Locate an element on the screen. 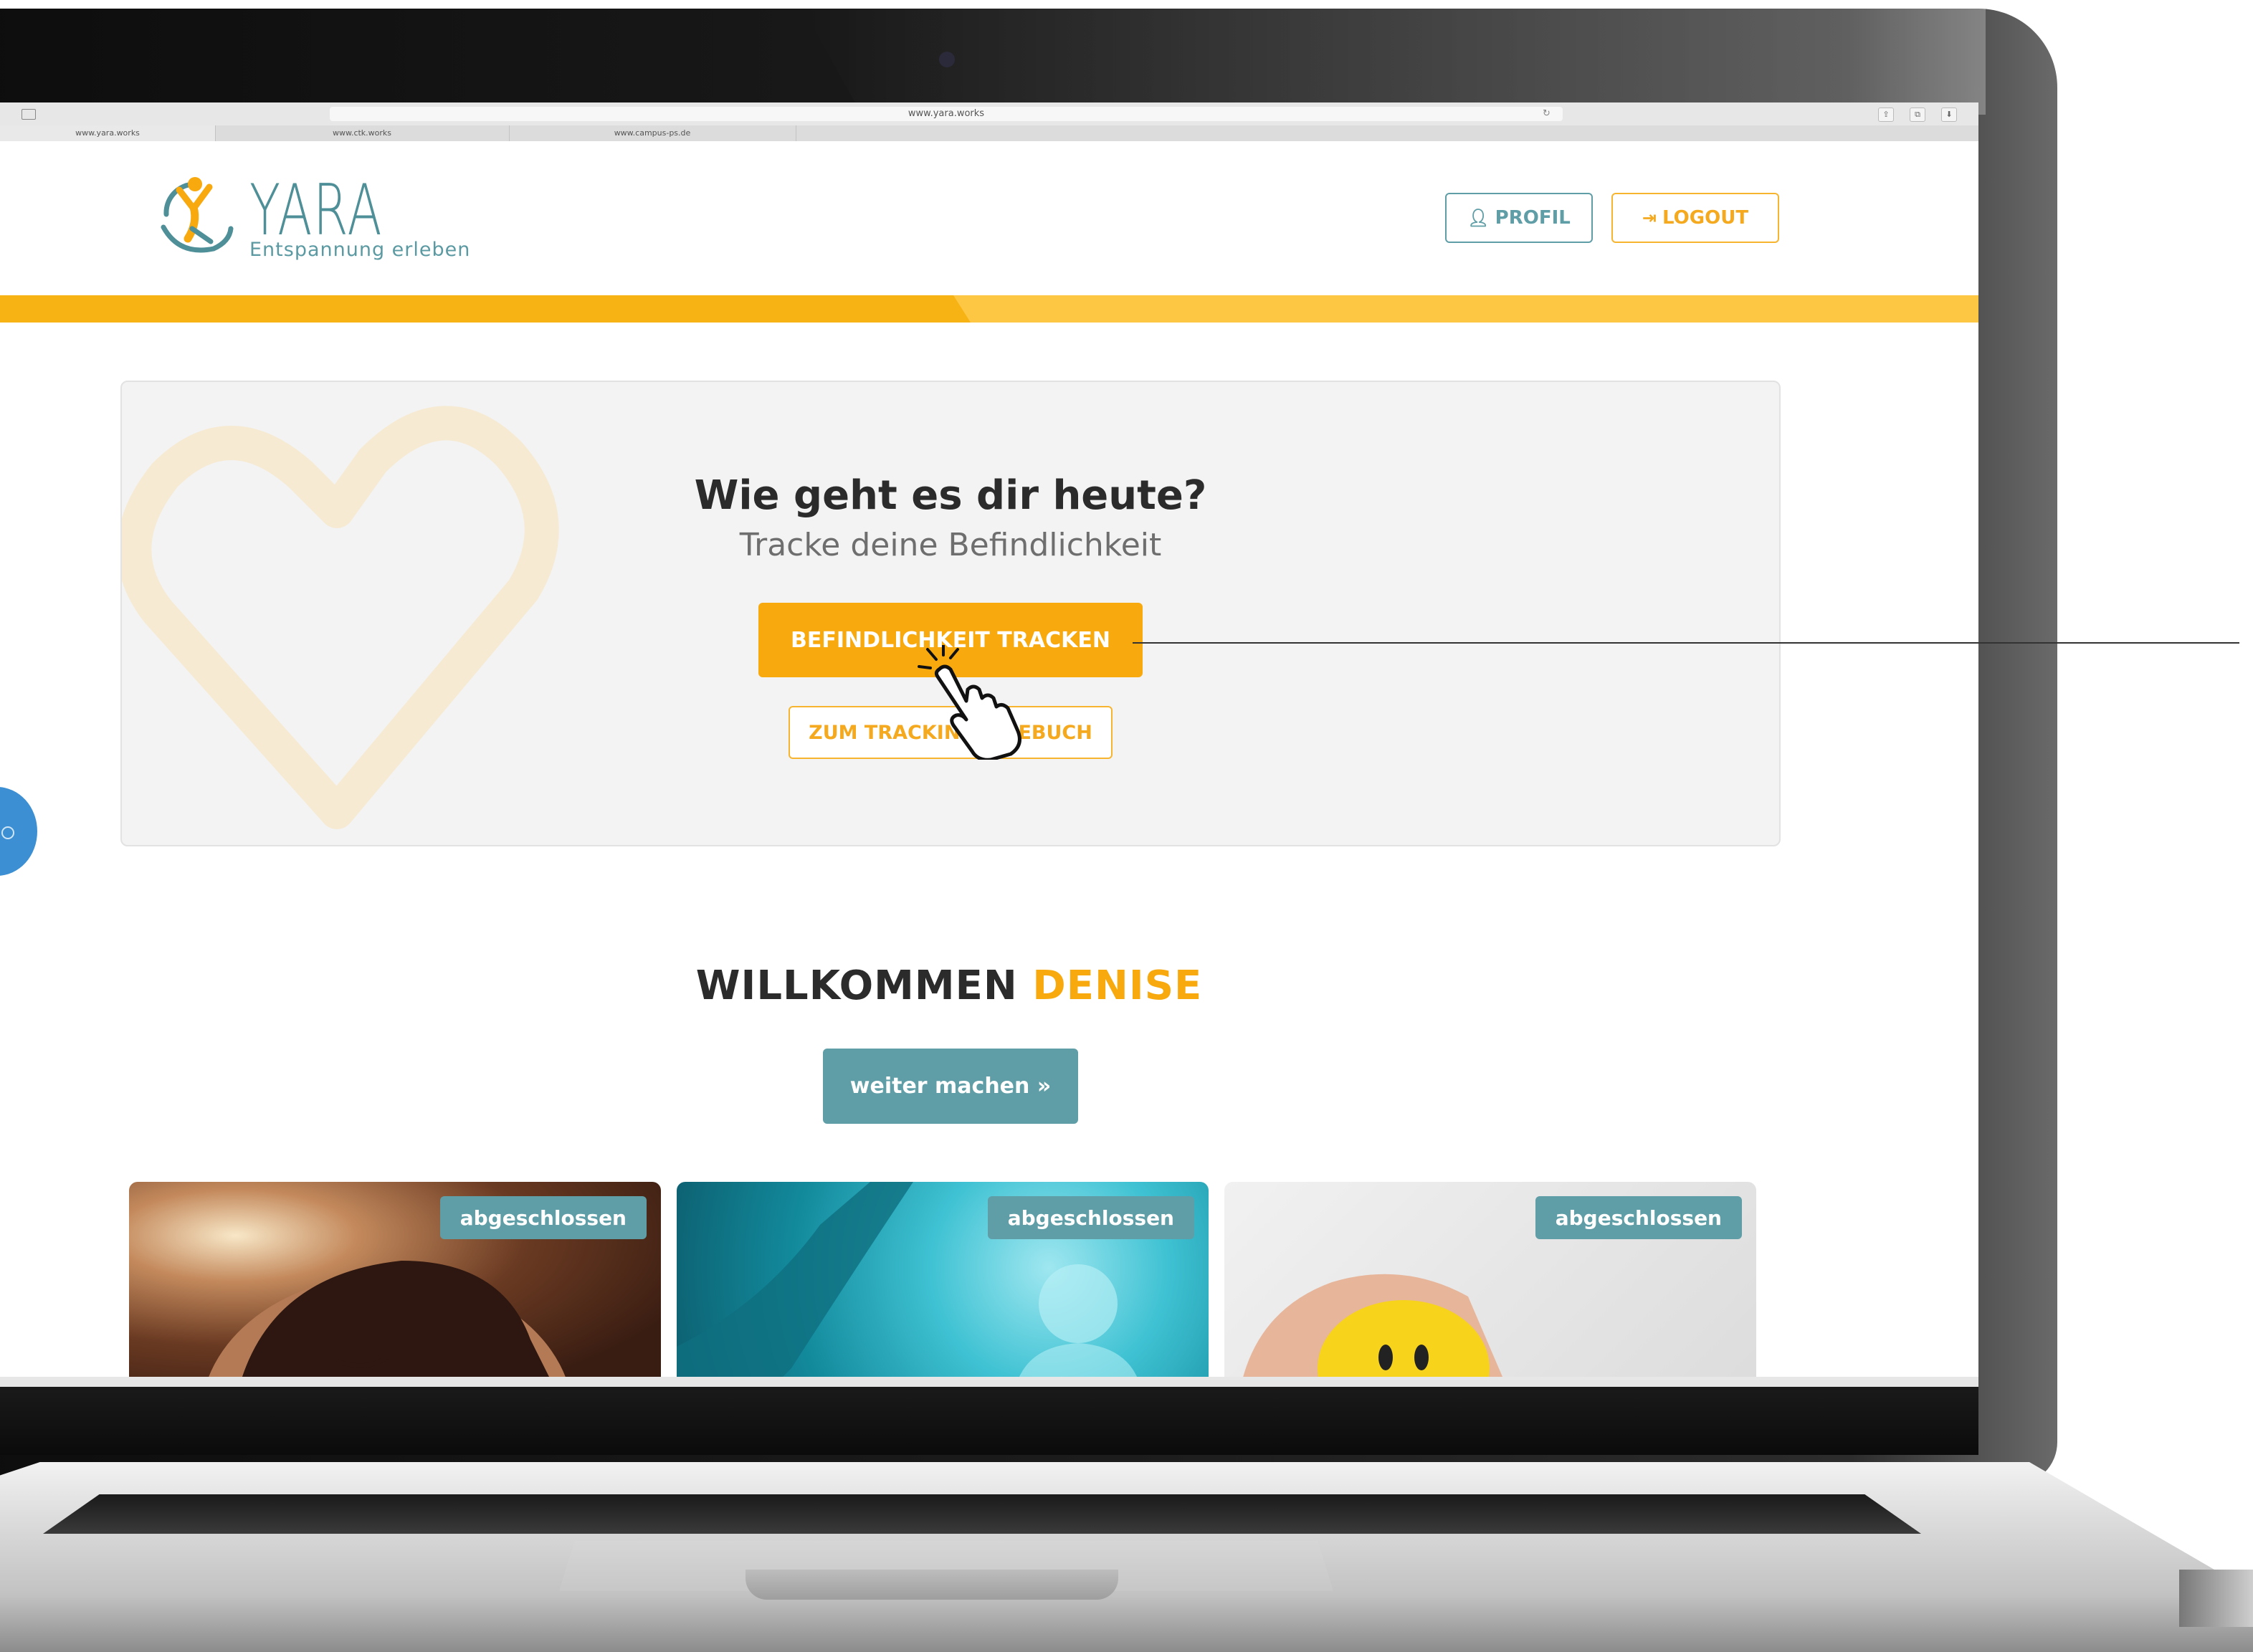  address-text: www.yara.works is located at coordinates (946, 113).